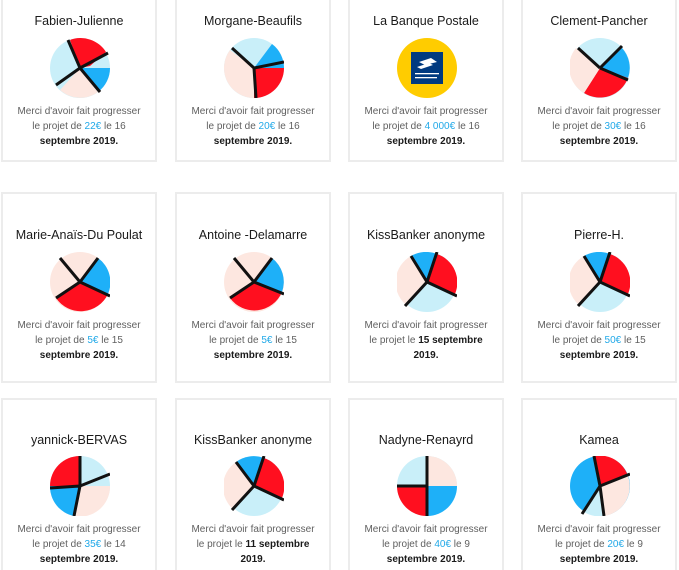  I want to click on contribution-amount: 30€, so click(613, 126).